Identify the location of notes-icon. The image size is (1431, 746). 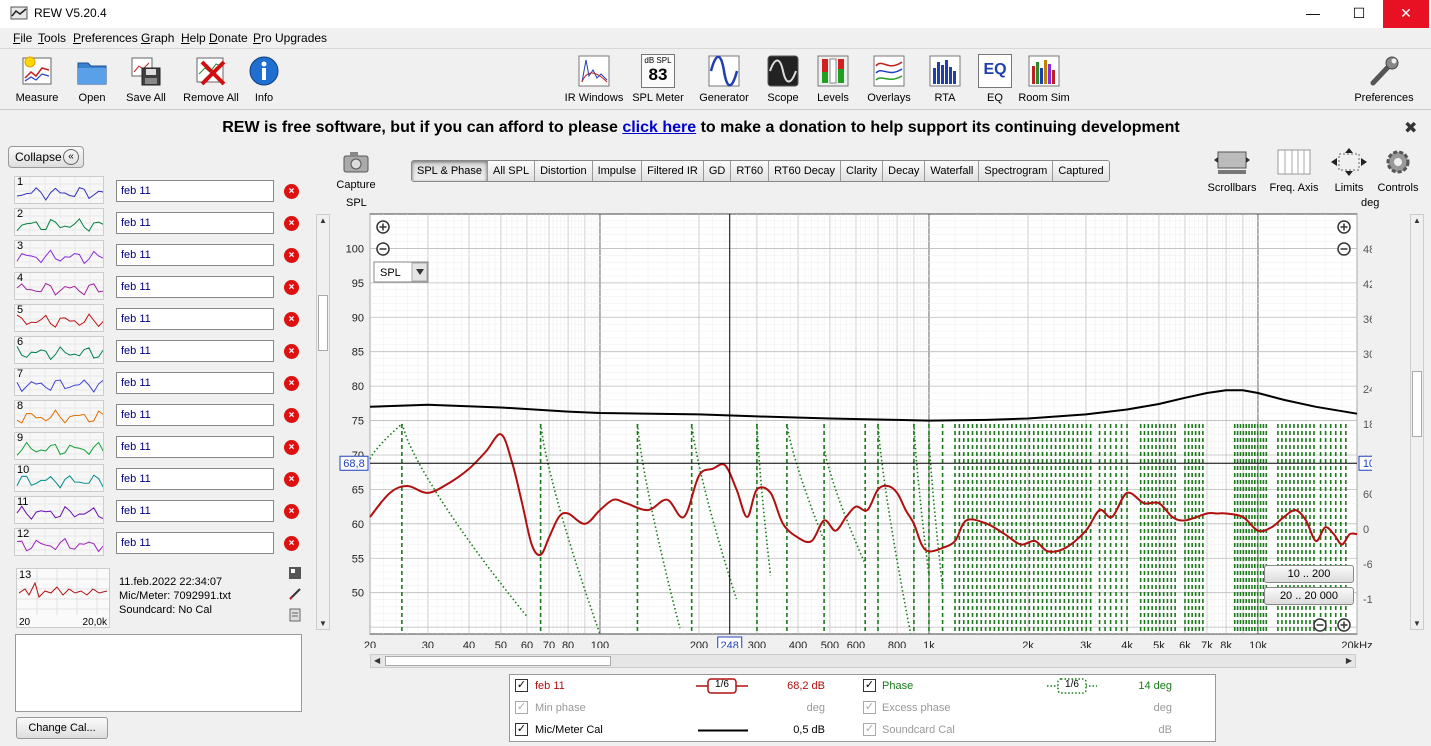
(295, 615).